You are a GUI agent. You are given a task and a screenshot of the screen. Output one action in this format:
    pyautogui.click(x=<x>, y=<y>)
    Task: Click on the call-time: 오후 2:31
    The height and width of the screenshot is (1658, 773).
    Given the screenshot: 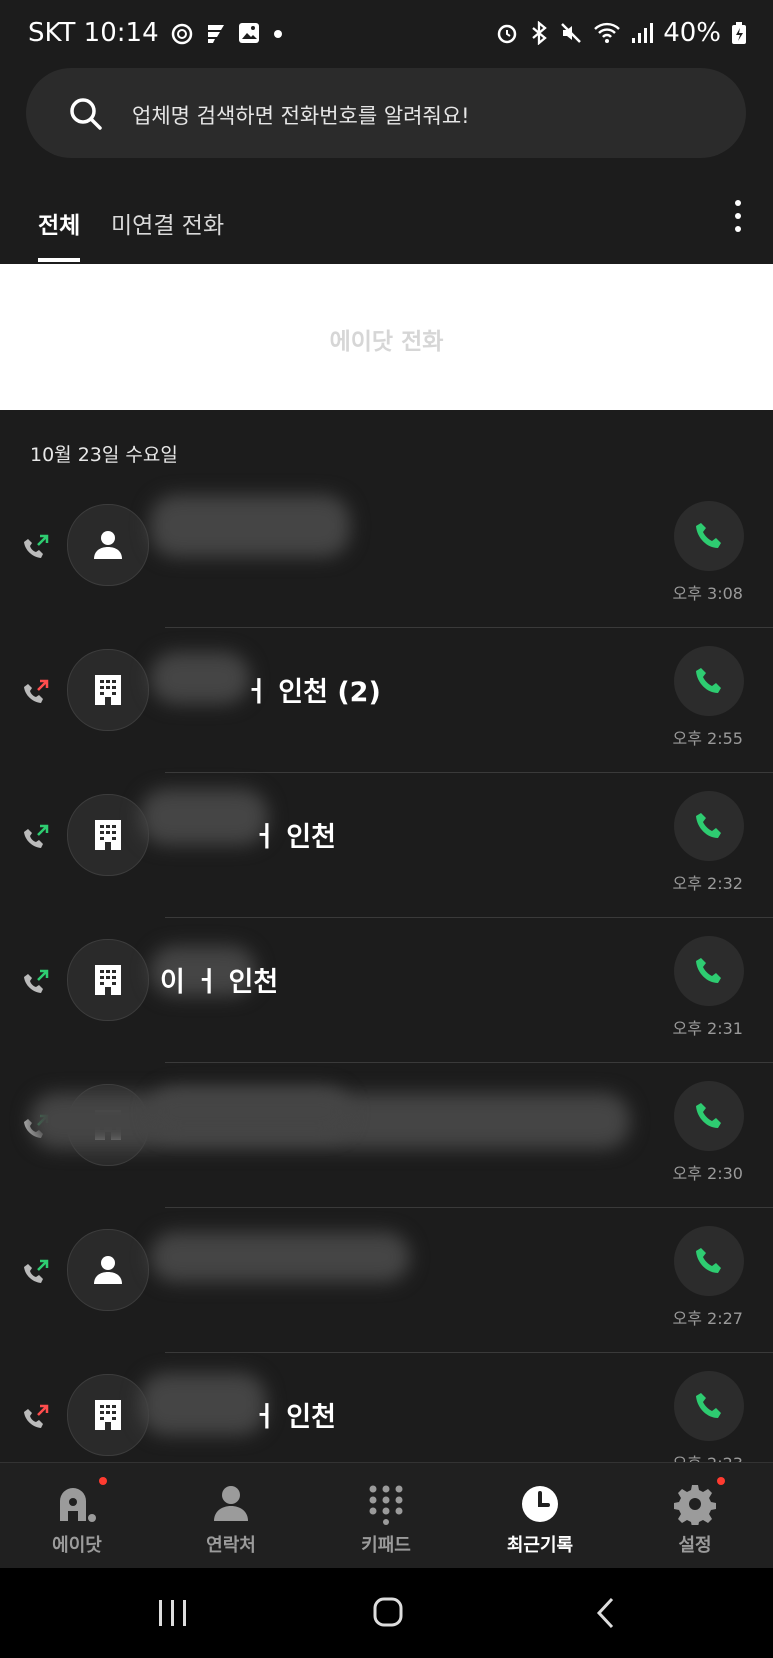 What is the action you would take?
    pyautogui.click(x=707, y=1028)
    